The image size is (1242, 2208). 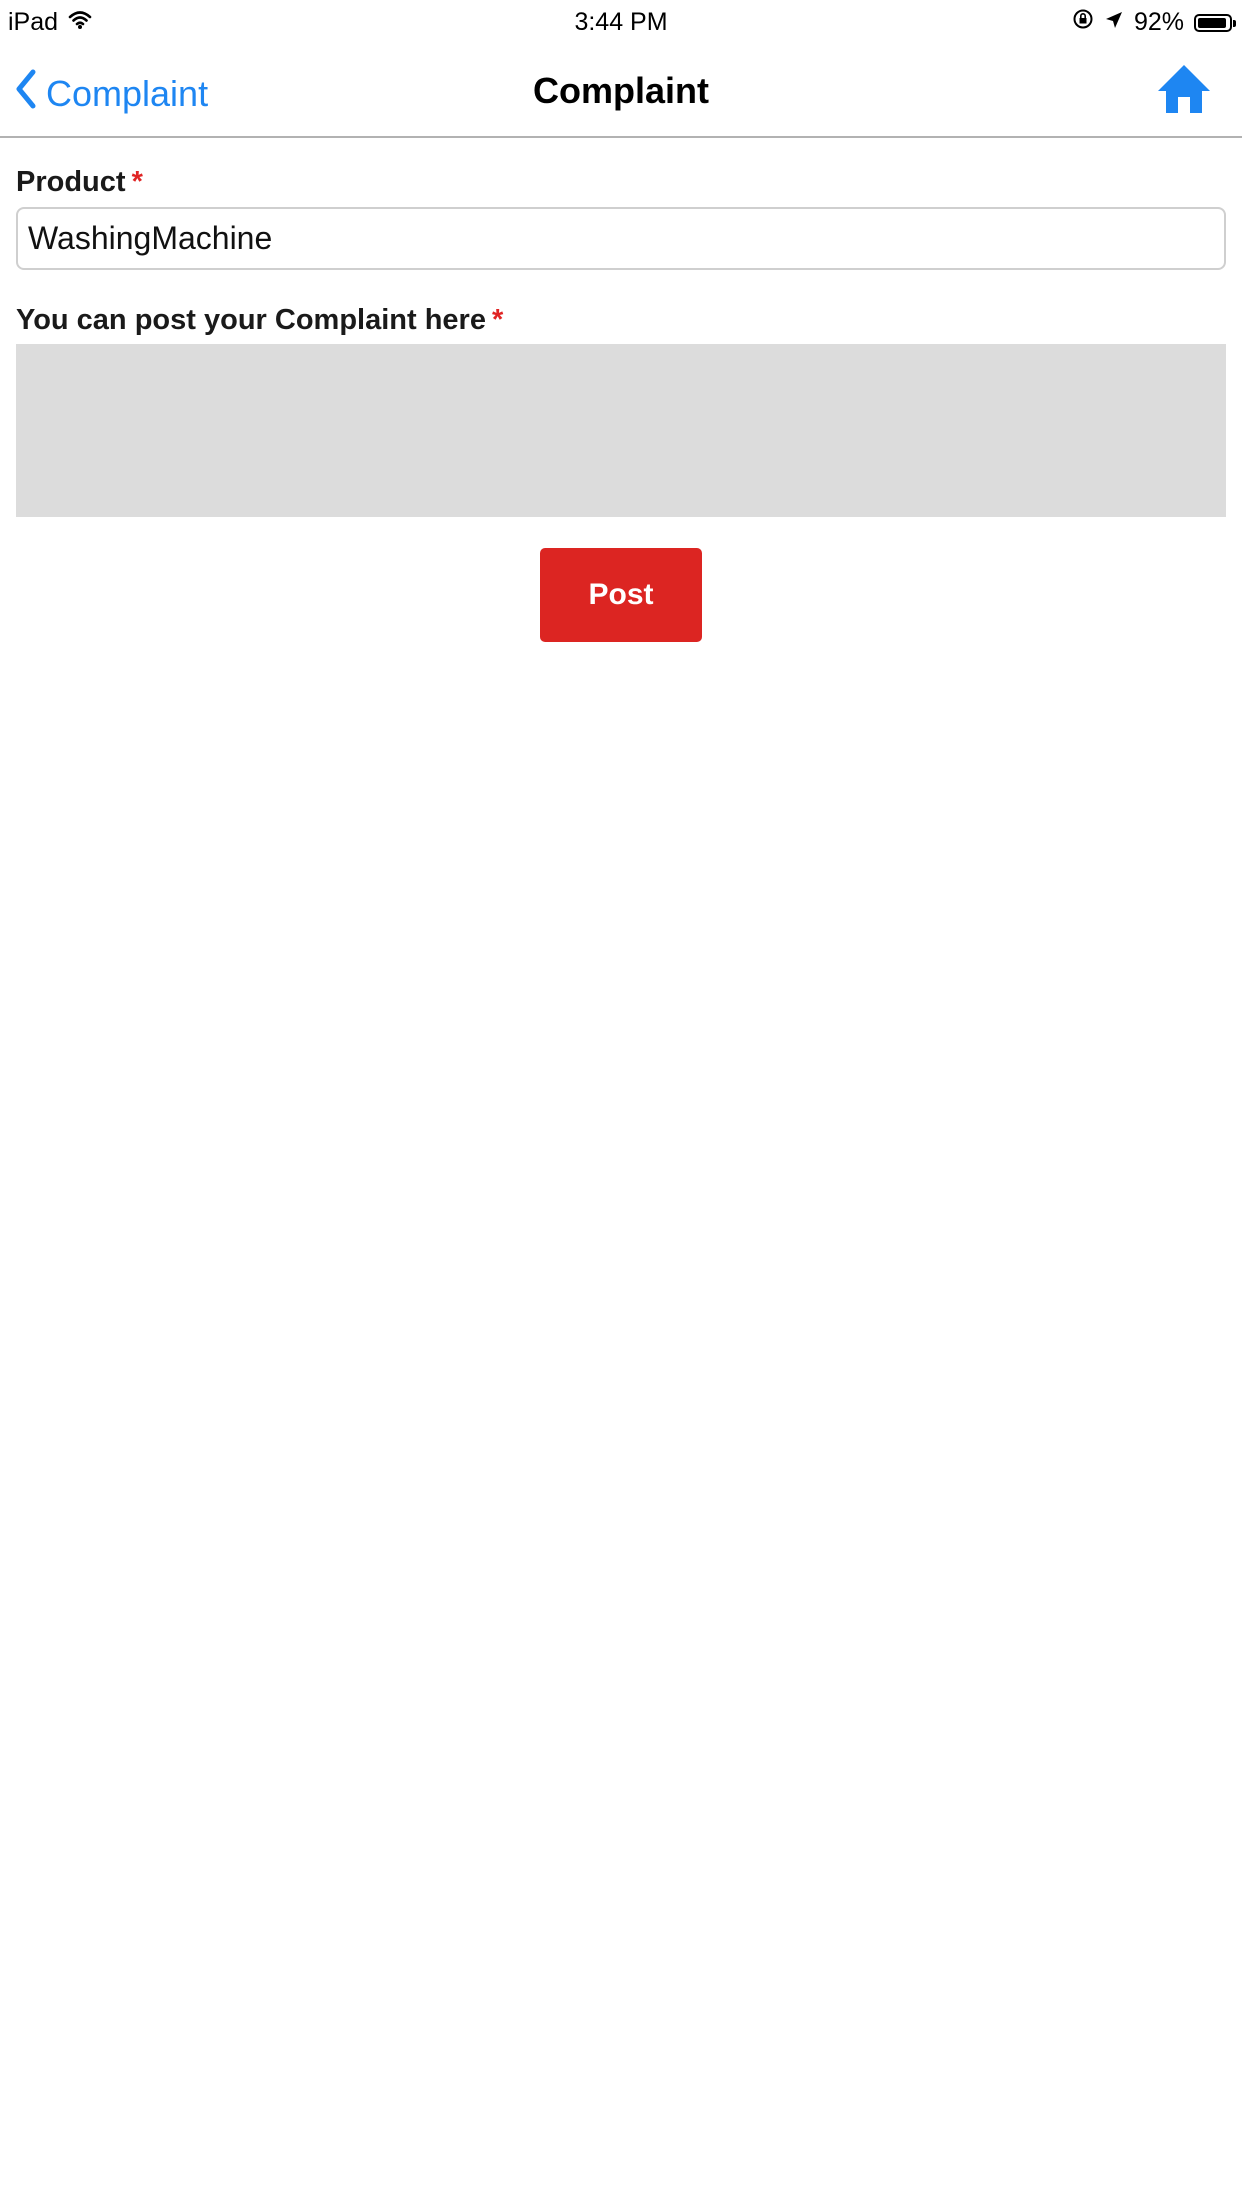 What do you see at coordinates (621, 595) in the screenshot?
I see `post-button: Post` at bounding box center [621, 595].